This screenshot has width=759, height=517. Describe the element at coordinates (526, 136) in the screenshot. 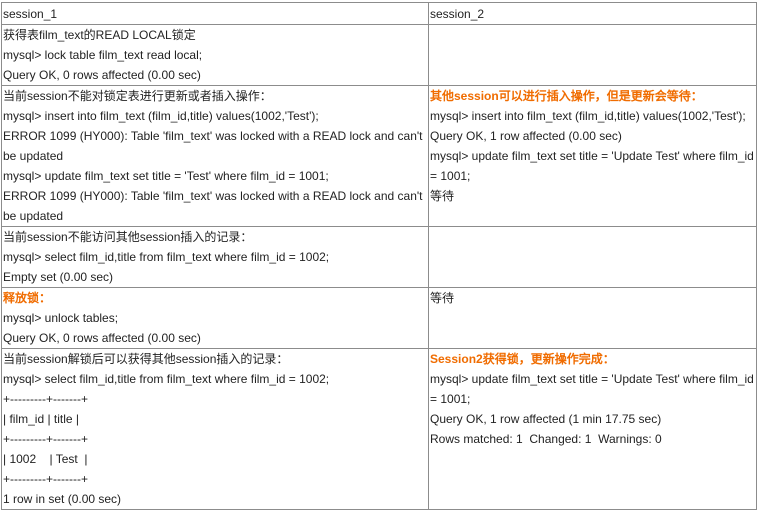

I see `cell-line: Query OK, 1 row affected (0.00 sec)` at that location.